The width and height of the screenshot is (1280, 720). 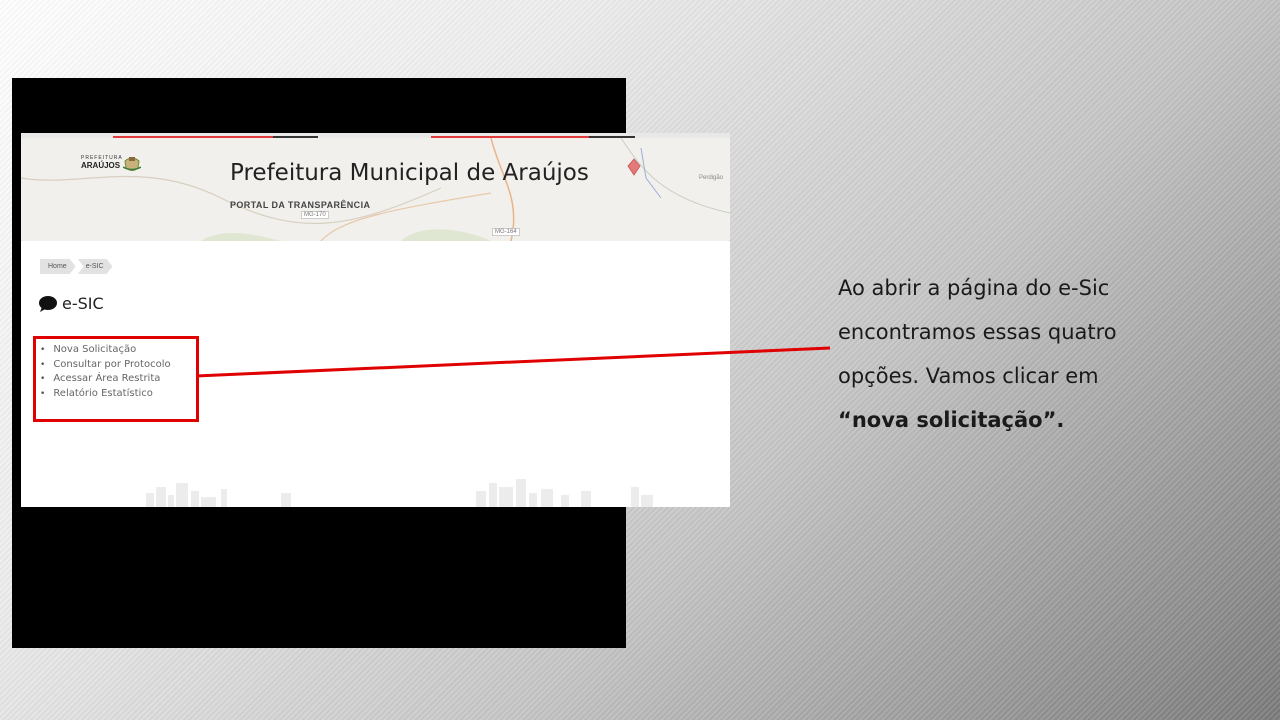 What do you see at coordinates (95, 266) in the screenshot?
I see `breadcrumb-esic: e-SIC` at bounding box center [95, 266].